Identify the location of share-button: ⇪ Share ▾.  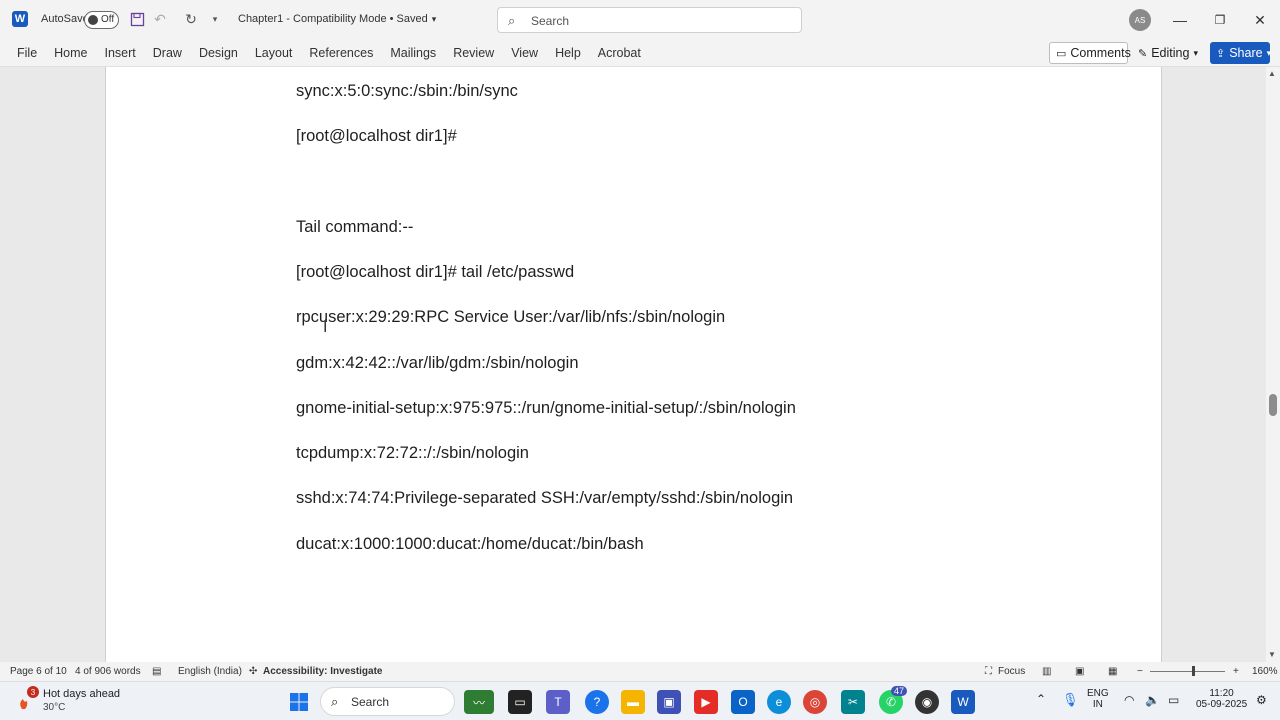
(1241, 53).